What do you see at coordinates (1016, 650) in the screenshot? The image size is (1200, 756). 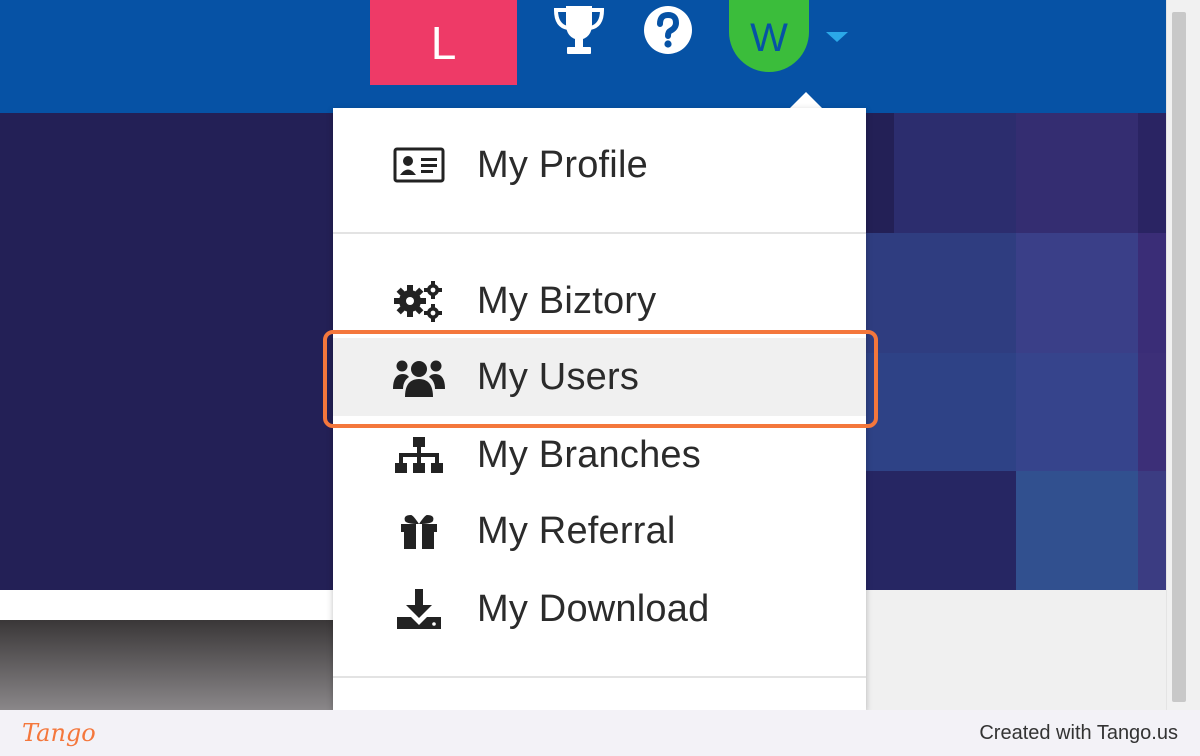 I see `content-panel` at bounding box center [1016, 650].